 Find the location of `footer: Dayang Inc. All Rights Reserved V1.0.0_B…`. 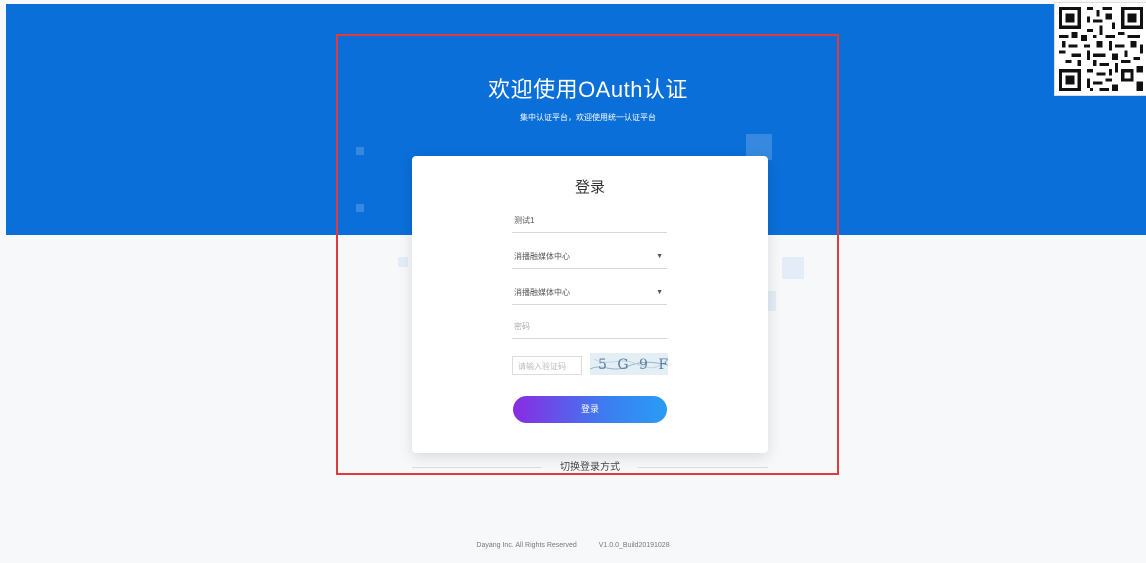

footer: Dayang Inc. All Rights Reserved V1.0.0_B… is located at coordinates (573, 545).